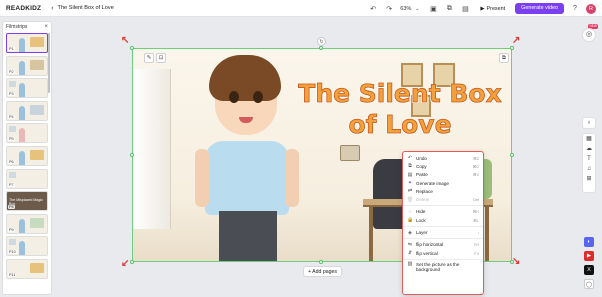 This screenshot has width=602, height=297. What do you see at coordinates (149, 58) in the screenshot?
I see `magic-edit-icon: ✎` at bounding box center [149, 58].